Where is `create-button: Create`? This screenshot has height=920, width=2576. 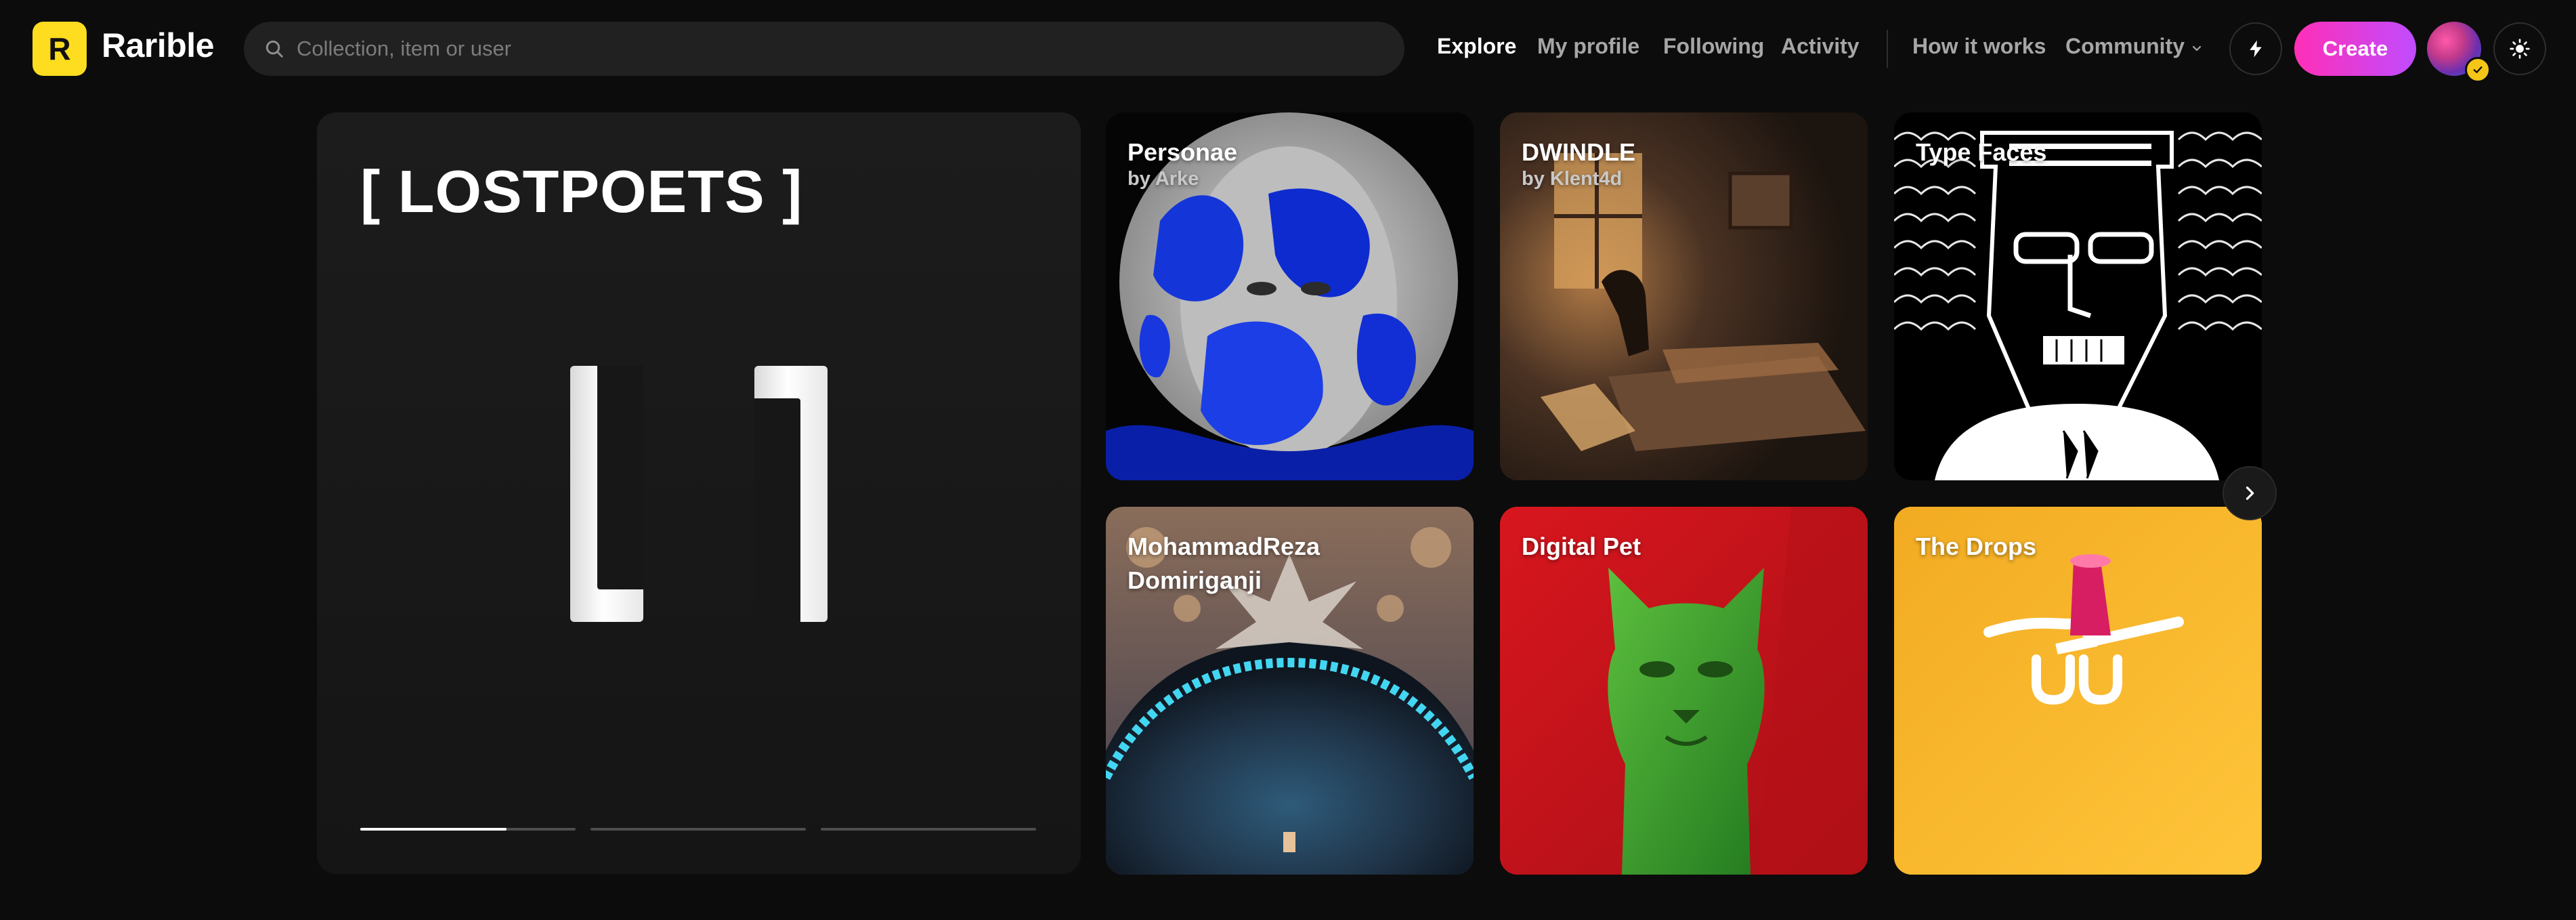 create-button: Create is located at coordinates (2355, 49).